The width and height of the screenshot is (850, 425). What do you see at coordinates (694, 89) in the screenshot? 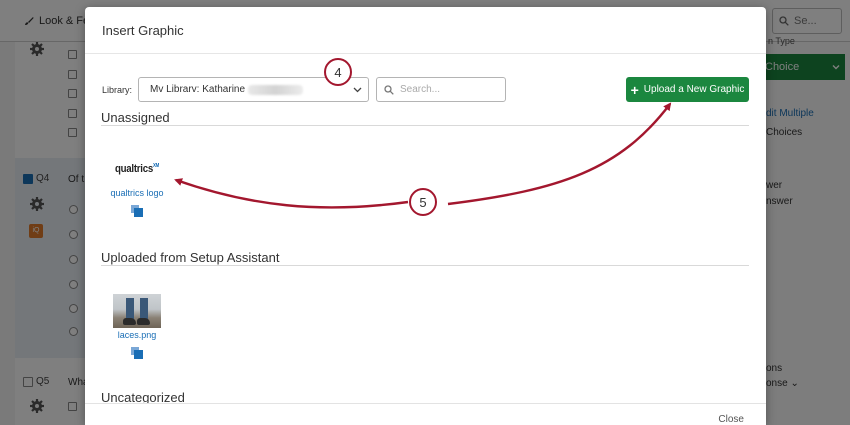
I see `upload-button-label: Upload a New Graphic` at bounding box center [694, 89].